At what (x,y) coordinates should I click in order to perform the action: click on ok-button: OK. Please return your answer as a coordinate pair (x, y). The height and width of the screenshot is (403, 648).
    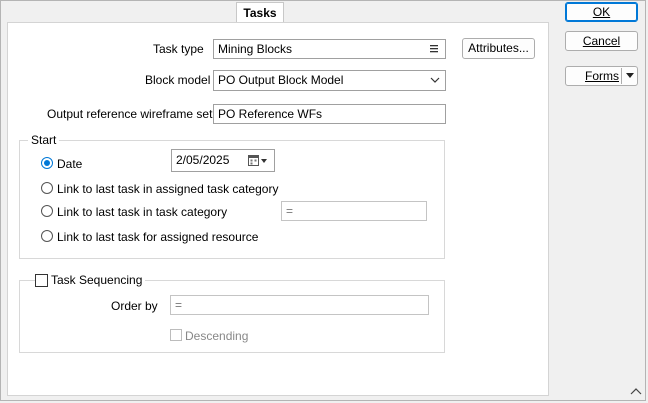
    Looking at the image, I should click on (601, 12).